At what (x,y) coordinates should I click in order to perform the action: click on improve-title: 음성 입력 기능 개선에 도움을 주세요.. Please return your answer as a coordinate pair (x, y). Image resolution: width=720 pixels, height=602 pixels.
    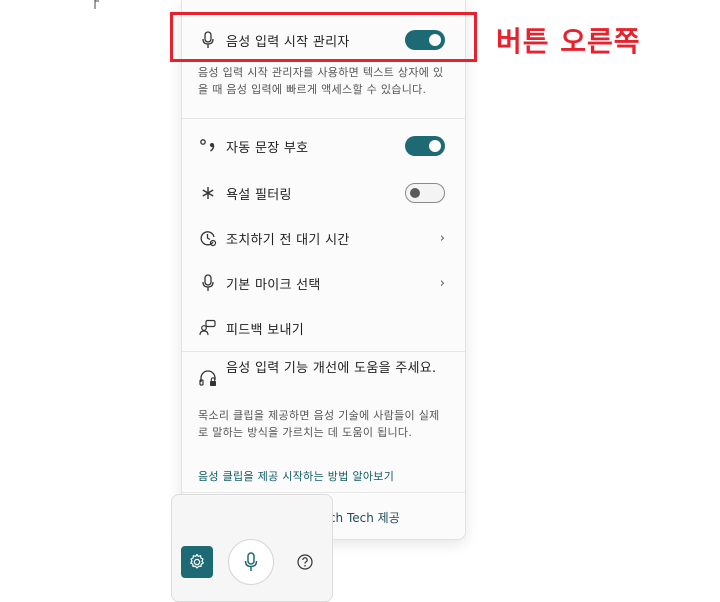
    Looking at the image, I should click on (331, 368).